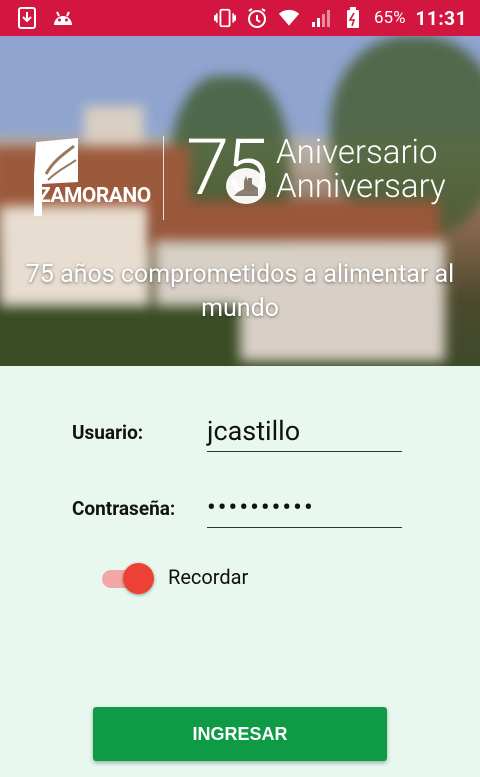 The image size is (480, 777). I want to click on status-bar: 65% 11:31, so click(240, 18).